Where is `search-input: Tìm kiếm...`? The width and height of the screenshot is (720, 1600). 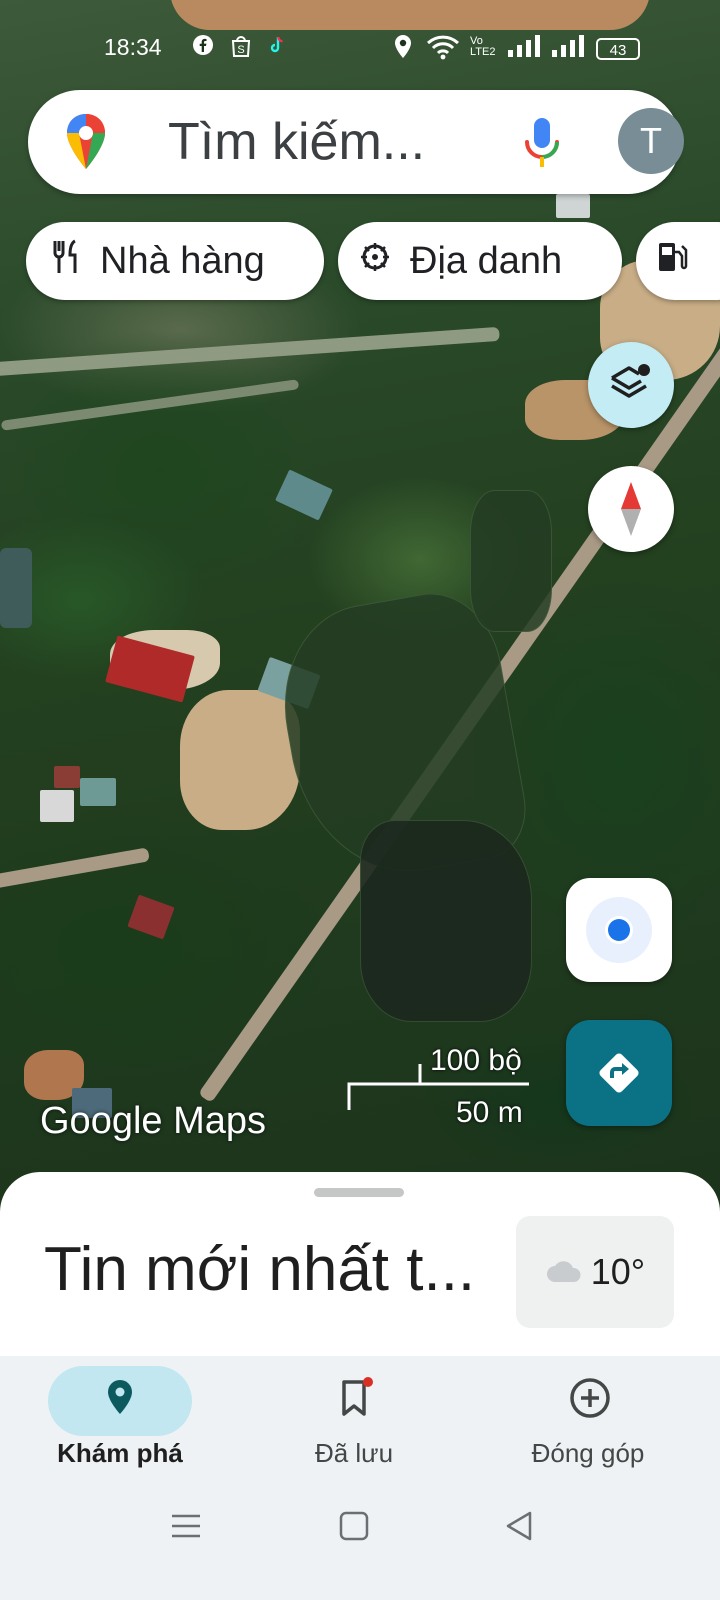 search-input: Tìm kiếm... is located at coordinates (296, 142).